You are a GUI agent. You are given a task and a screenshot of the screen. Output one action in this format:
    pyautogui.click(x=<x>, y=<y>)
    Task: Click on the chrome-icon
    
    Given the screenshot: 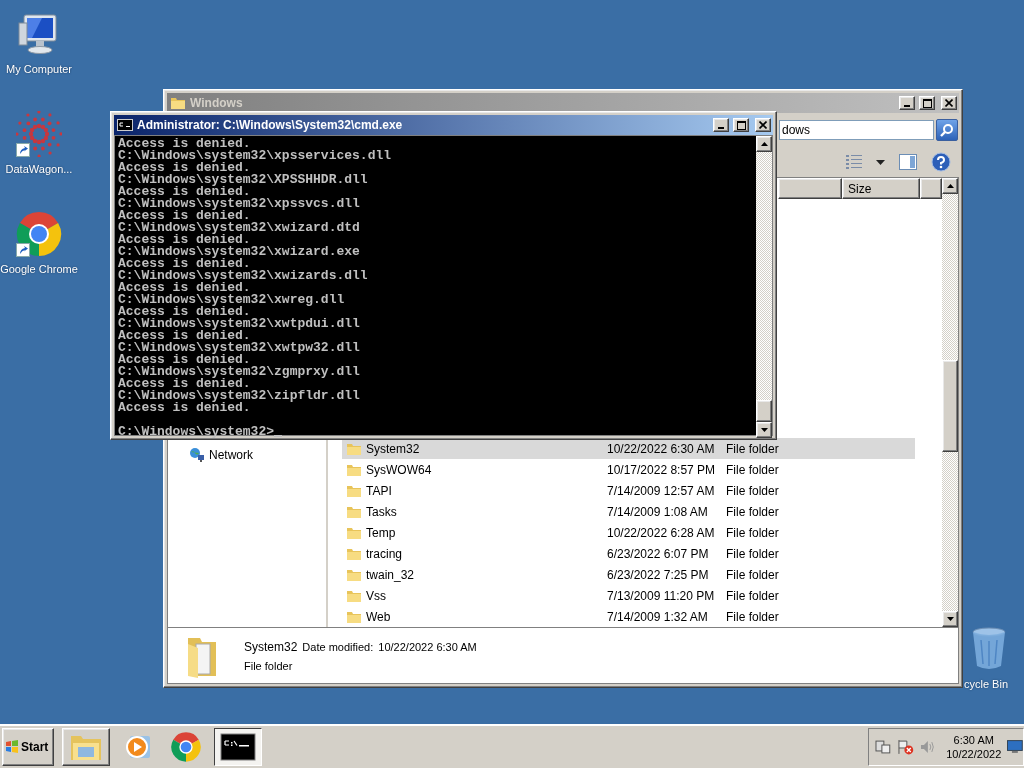 What is the action you would take?
    pyautogui.click(x=186, y=747)
    